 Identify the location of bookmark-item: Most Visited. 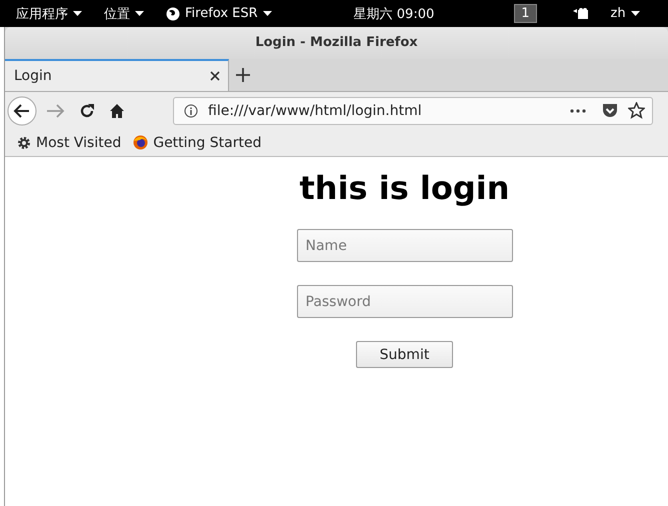
(69, 142).